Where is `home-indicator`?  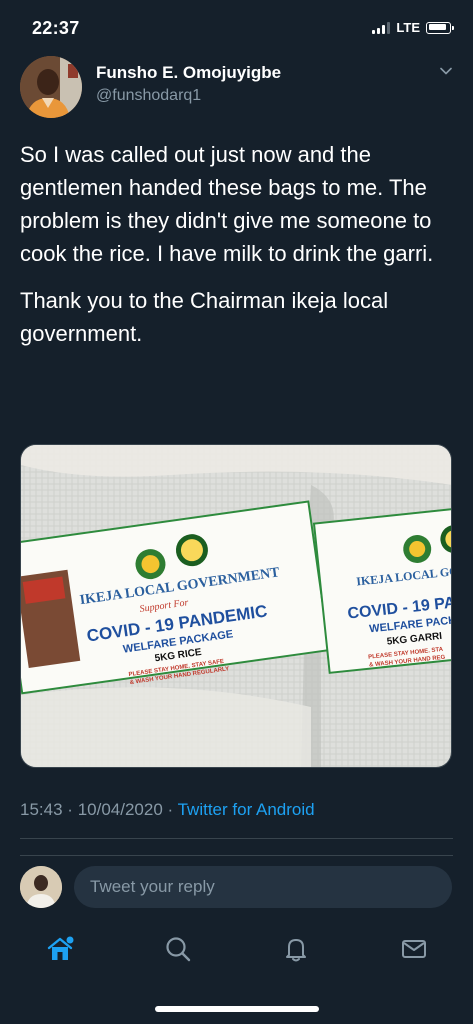 home-indicator is located at coordinates (237, 1009).